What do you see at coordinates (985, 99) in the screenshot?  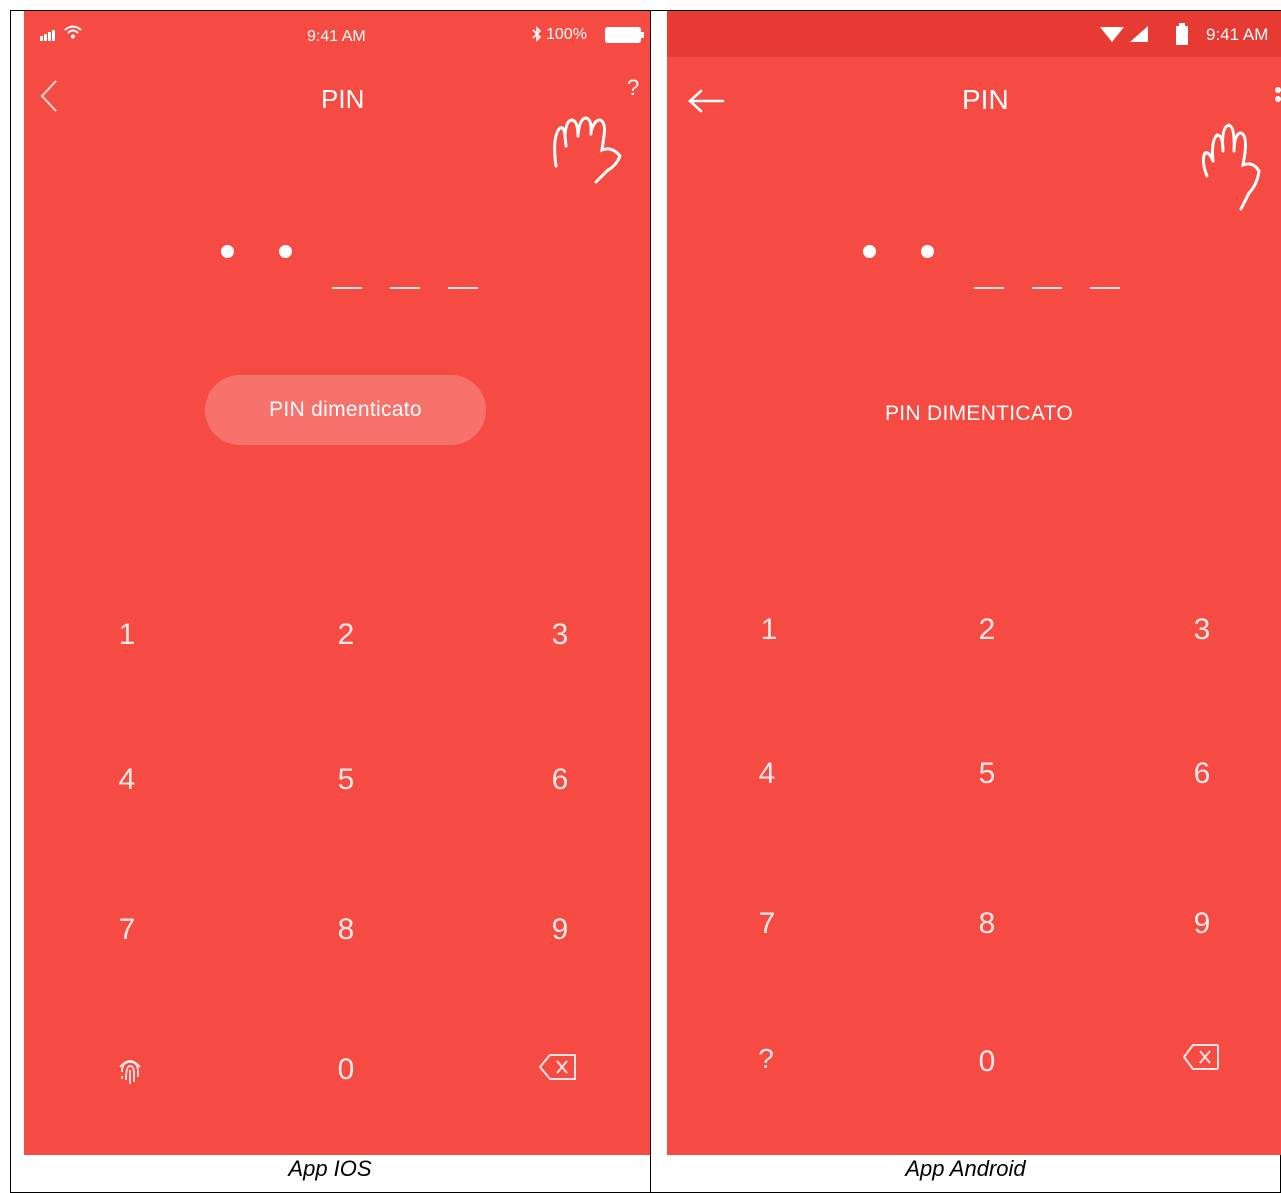 I see `android-page-title: PIN` at bounding box center [985, 99].